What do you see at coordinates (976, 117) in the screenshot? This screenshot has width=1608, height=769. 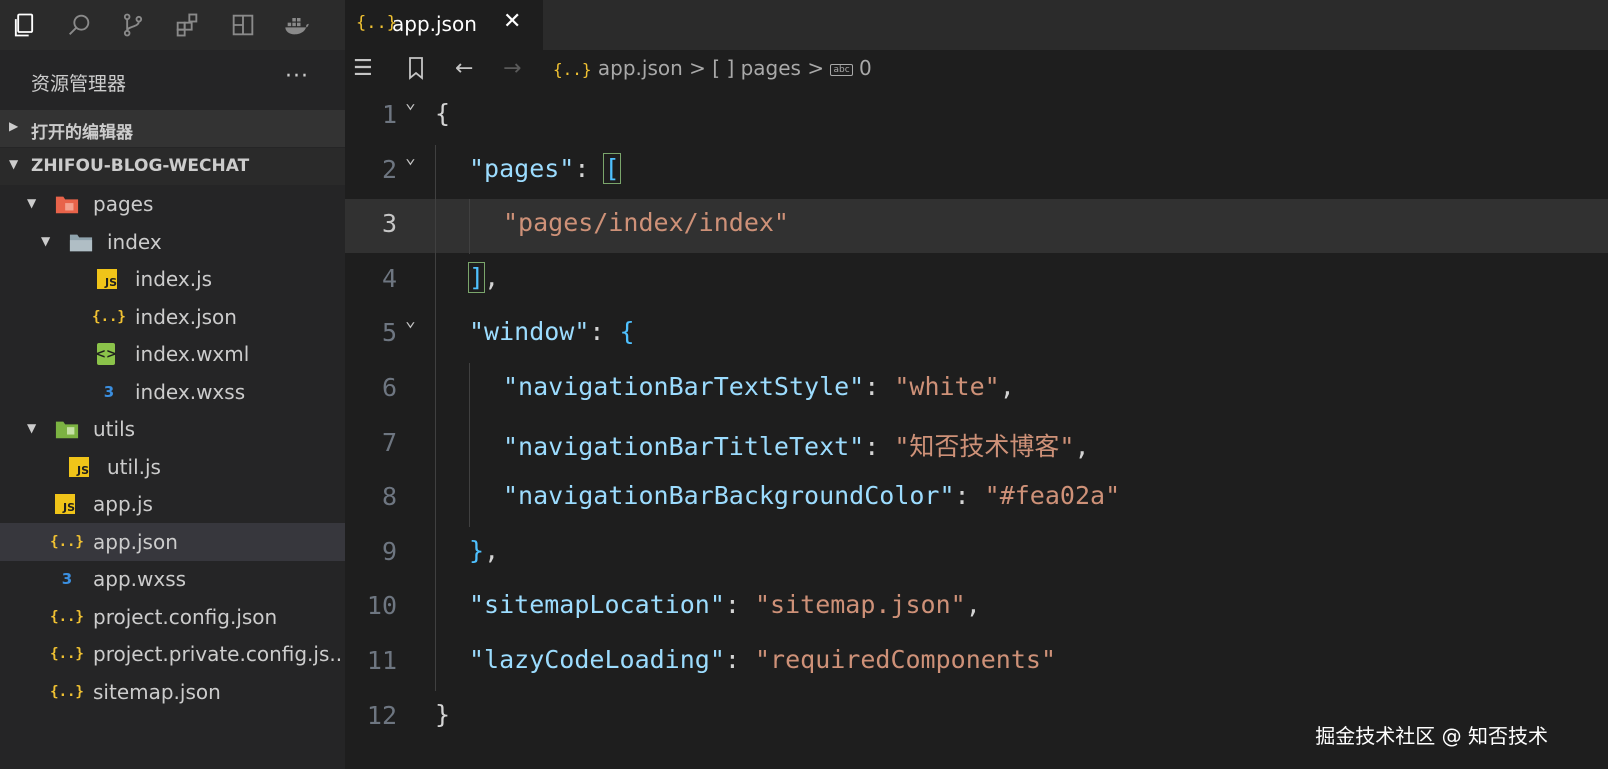 I see `code-line: 1 ⌄ {` at bounding box center [976, 117].